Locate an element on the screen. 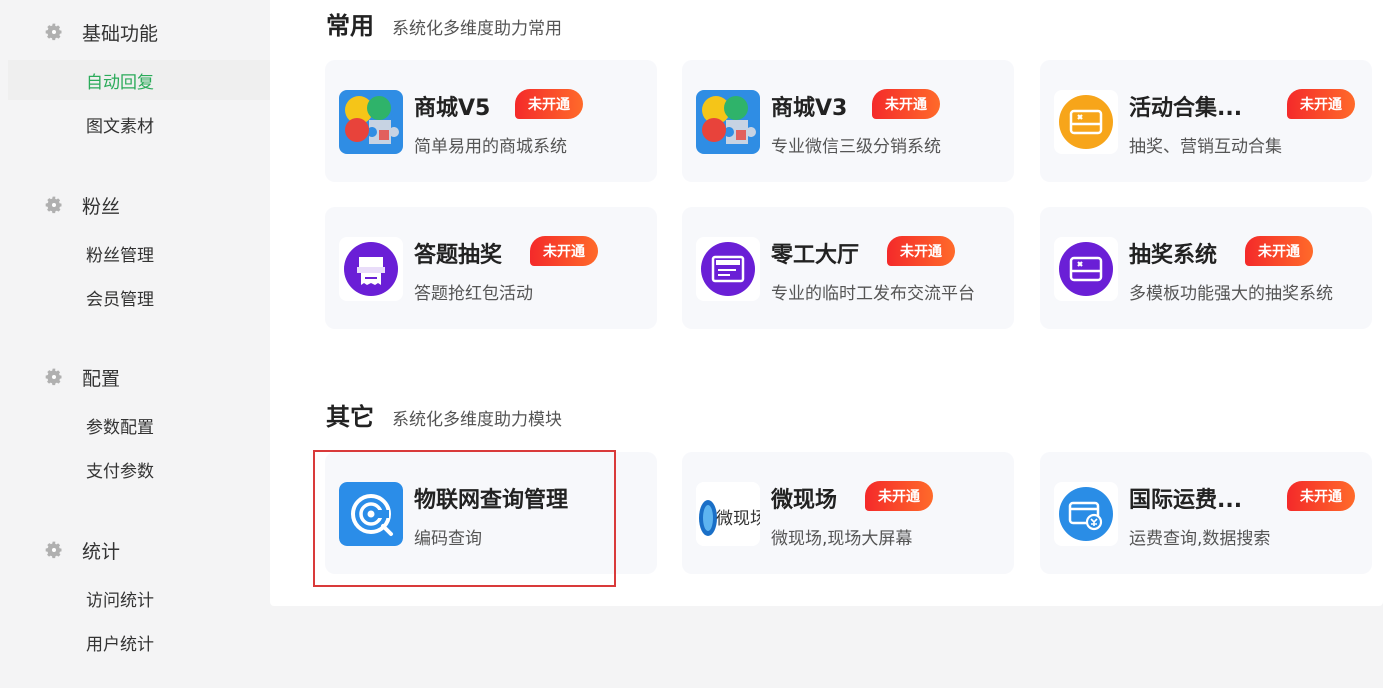 The width and height of the screenshot is (1383, 688). app-card-weixianchang: 微现场 微现场 未开通 微现场,现场大屏幕 is located at coordinates (848, 513).